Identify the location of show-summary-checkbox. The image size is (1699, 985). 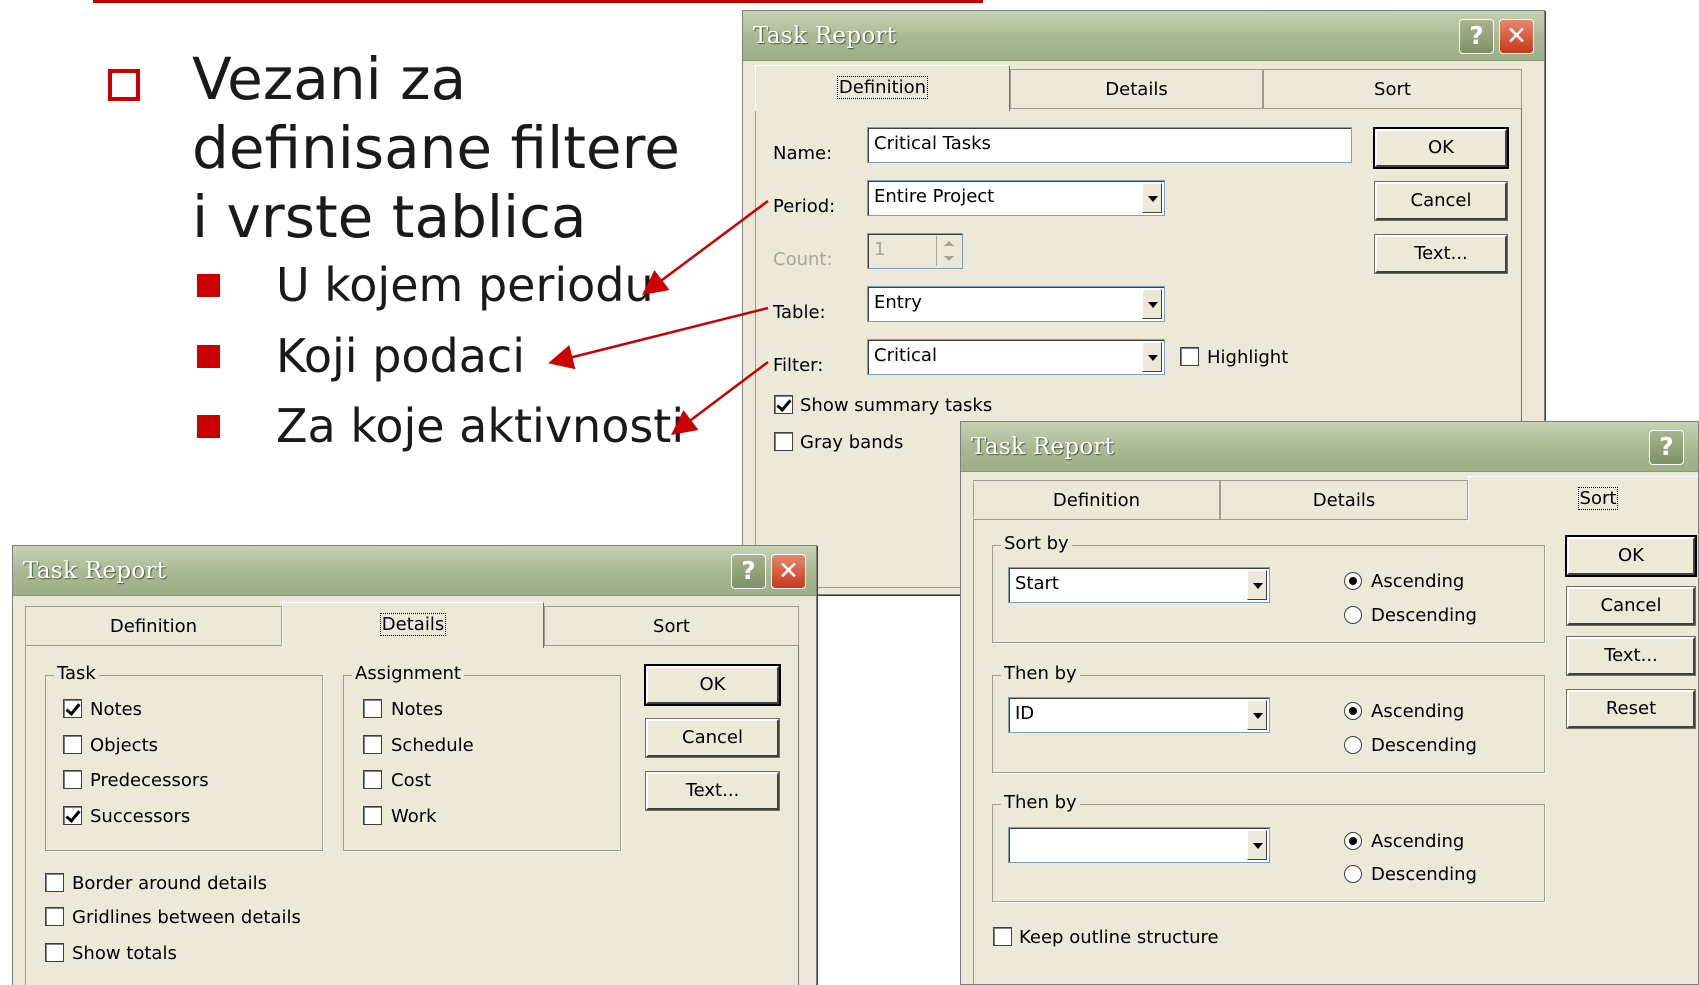
(783, 404).